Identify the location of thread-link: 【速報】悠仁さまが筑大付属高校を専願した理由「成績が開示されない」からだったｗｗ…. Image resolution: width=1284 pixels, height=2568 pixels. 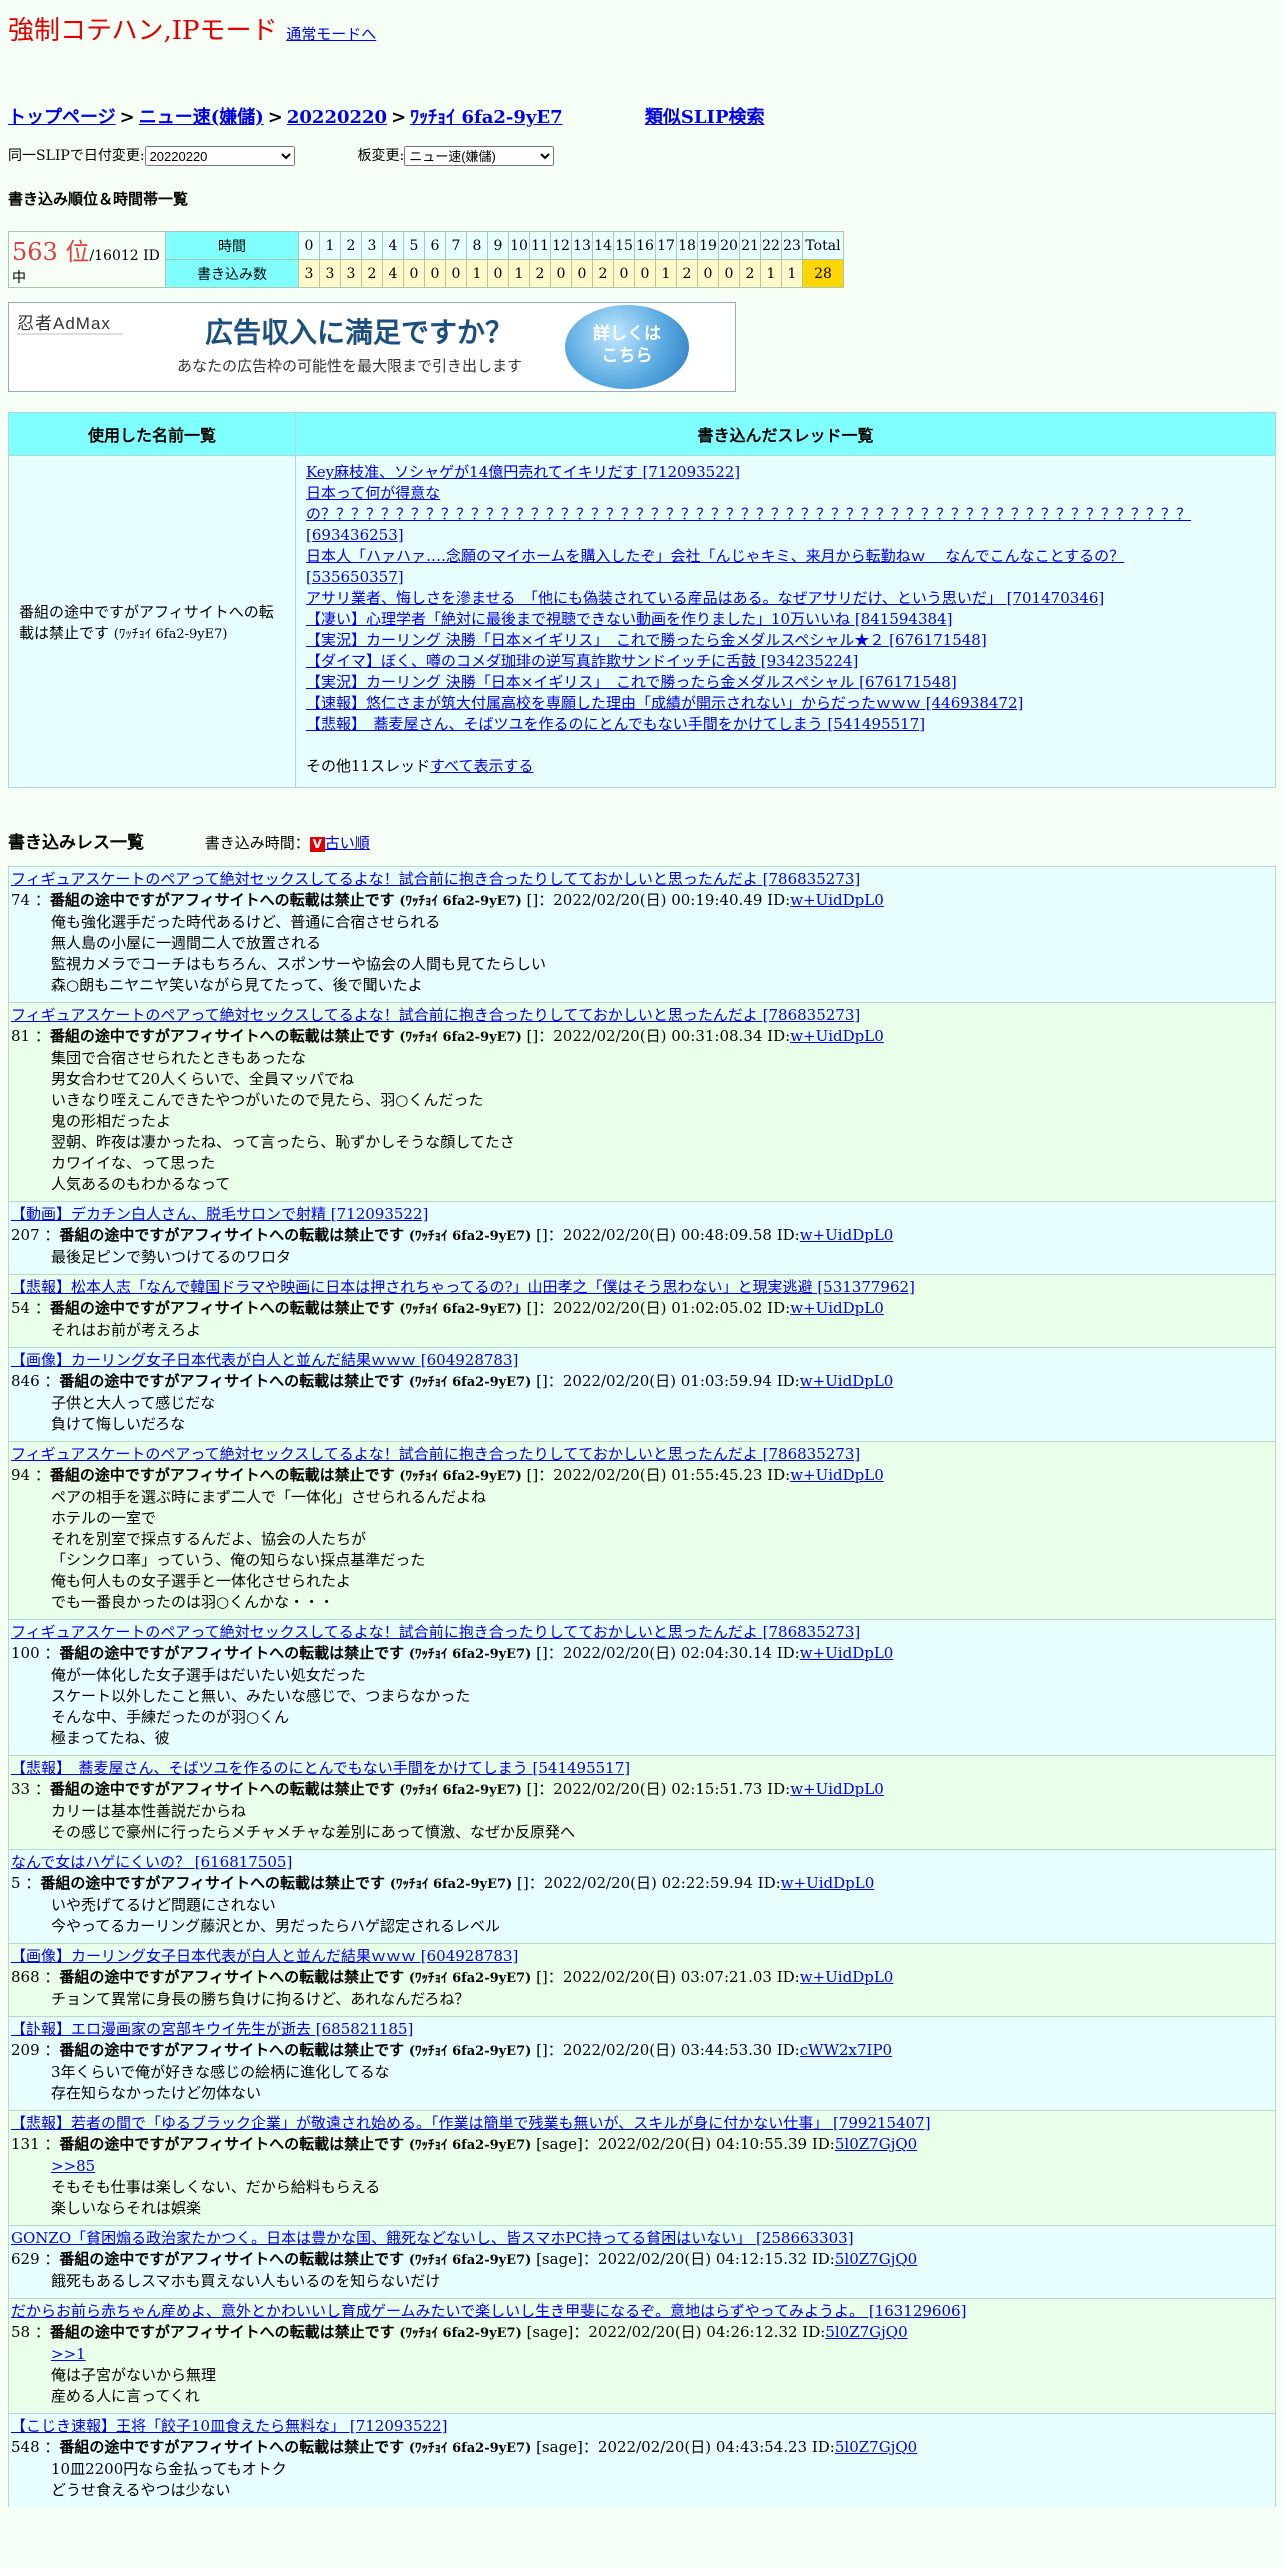
(785, 703).